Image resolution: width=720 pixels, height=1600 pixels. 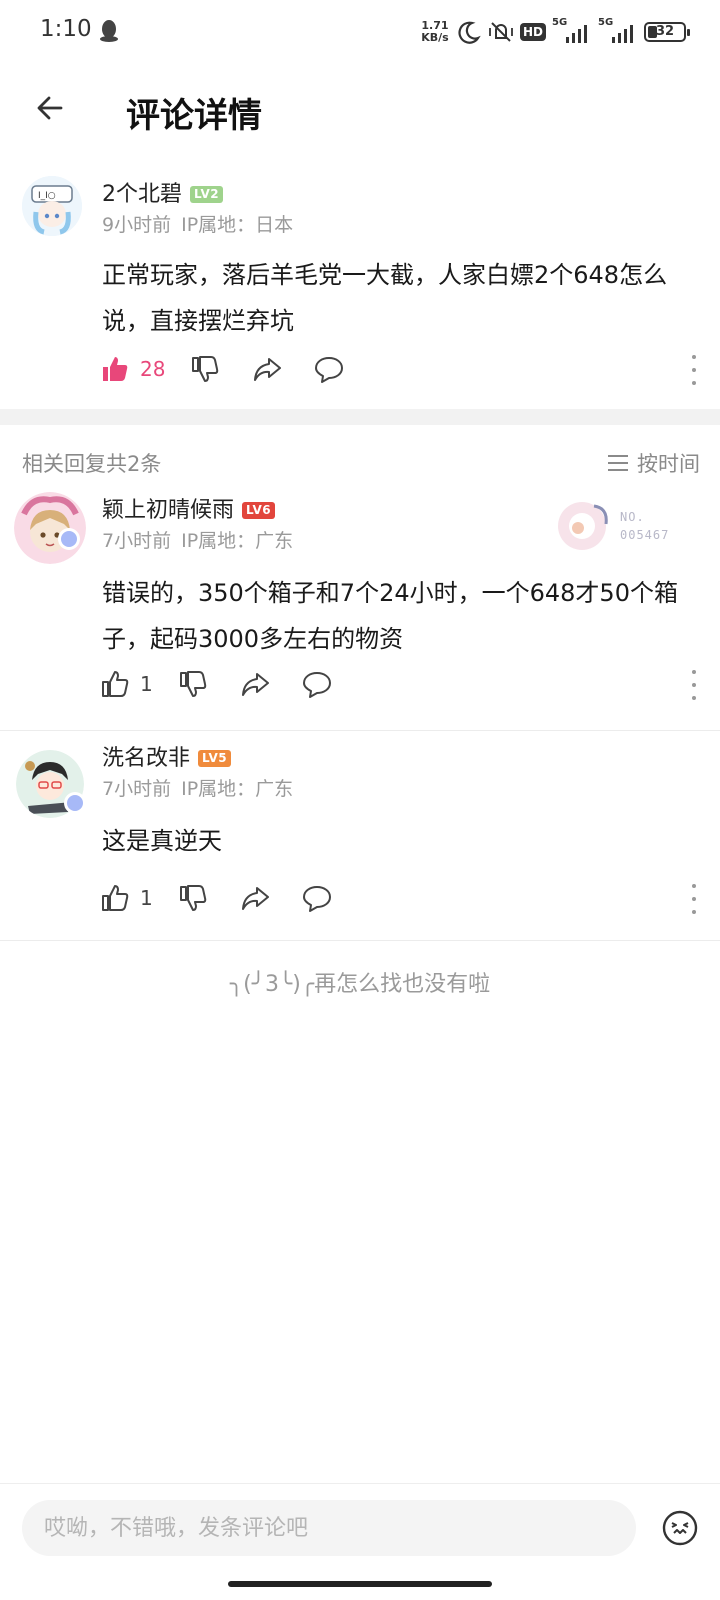 What do you see at coordinates (667, 32) in the screenshot?
I see `battery-icon: 32` at bounding box center [667, 32].